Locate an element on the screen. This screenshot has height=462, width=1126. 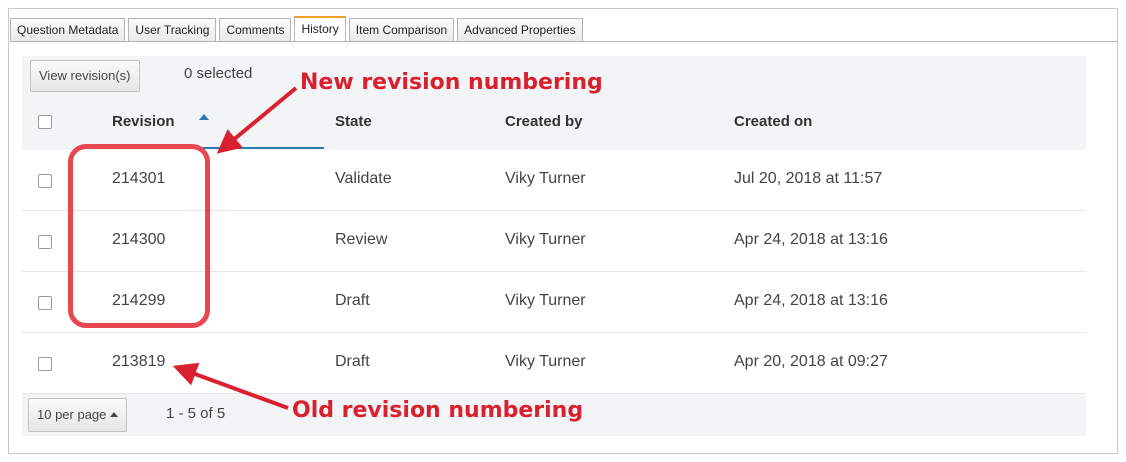
arrow-old-revision is located at coordinates (230, 386).